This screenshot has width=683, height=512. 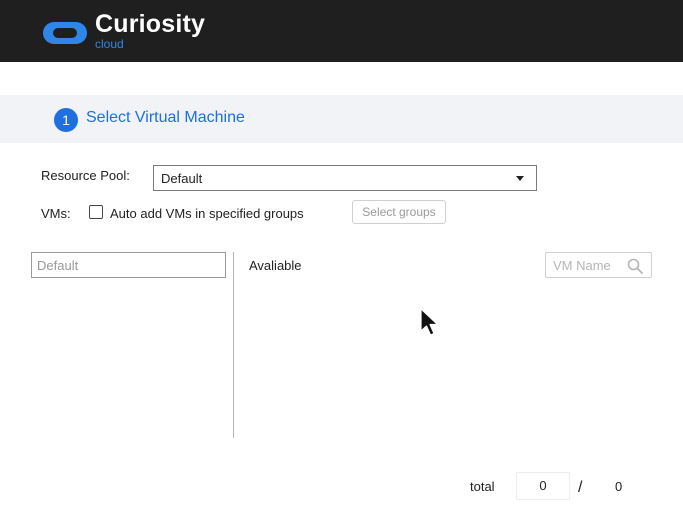 What do you see at coordinates (165, 117) in the screenshot?
I see `step-title: Select Virtual Machine` at bounding box center [165, 117].